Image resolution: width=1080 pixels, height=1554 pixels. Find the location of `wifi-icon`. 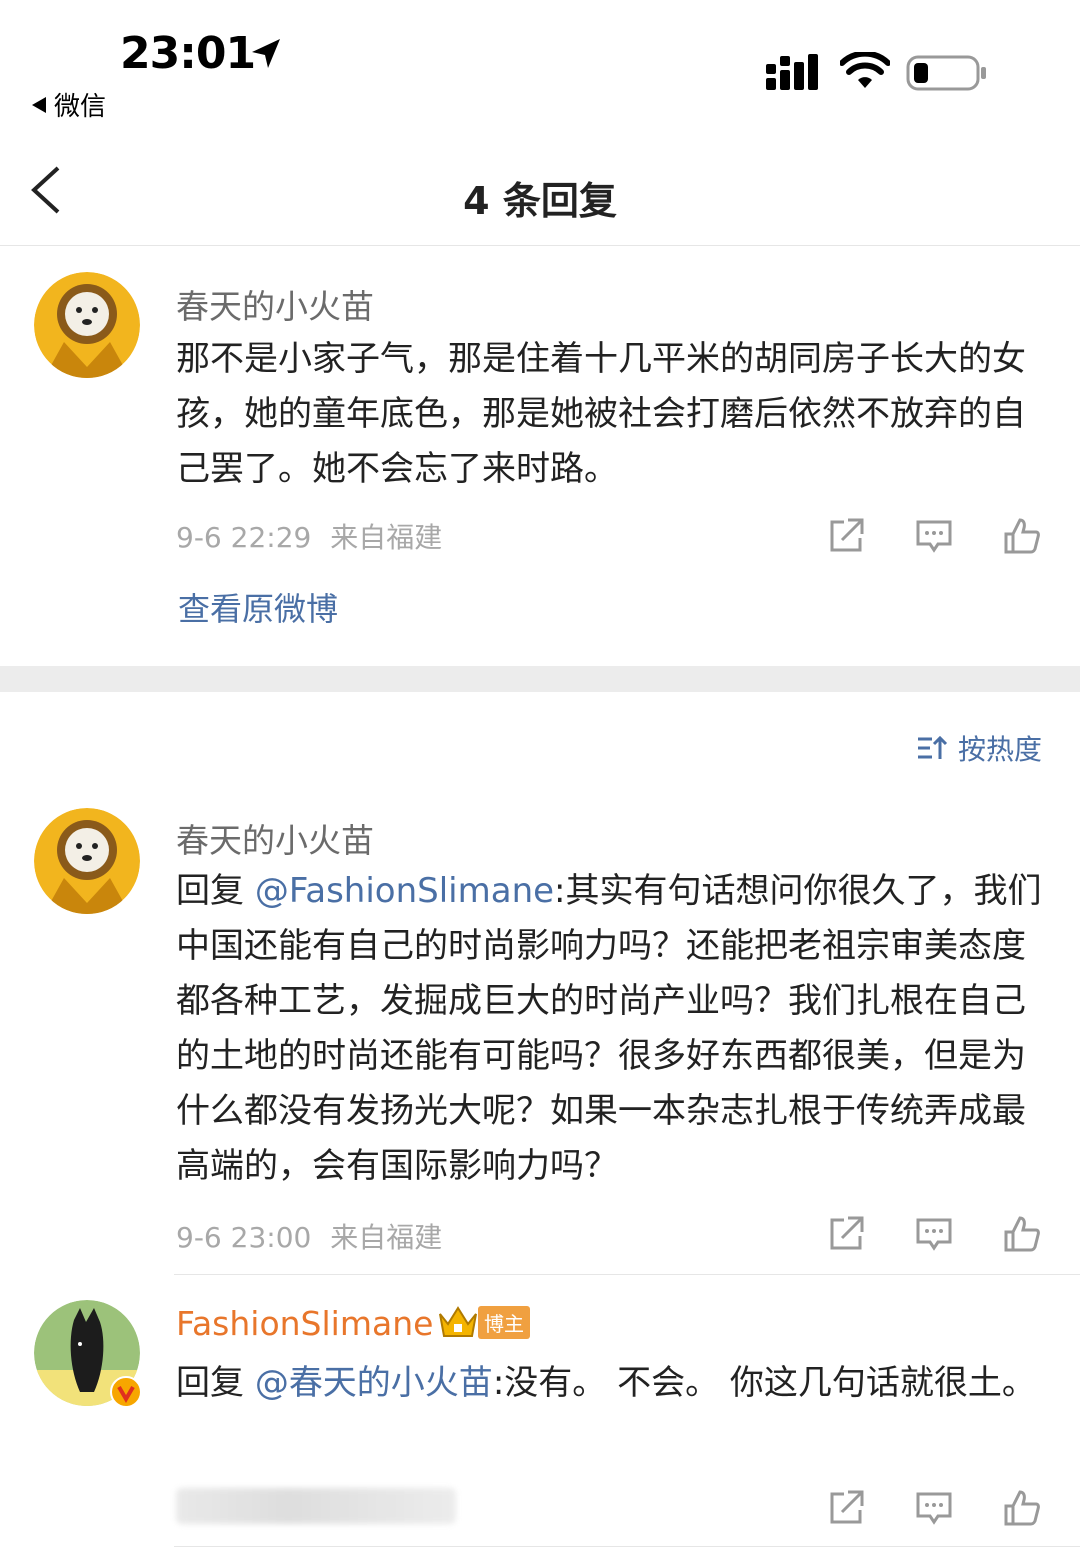

wifi-icon is located at coordinates (865, 70).